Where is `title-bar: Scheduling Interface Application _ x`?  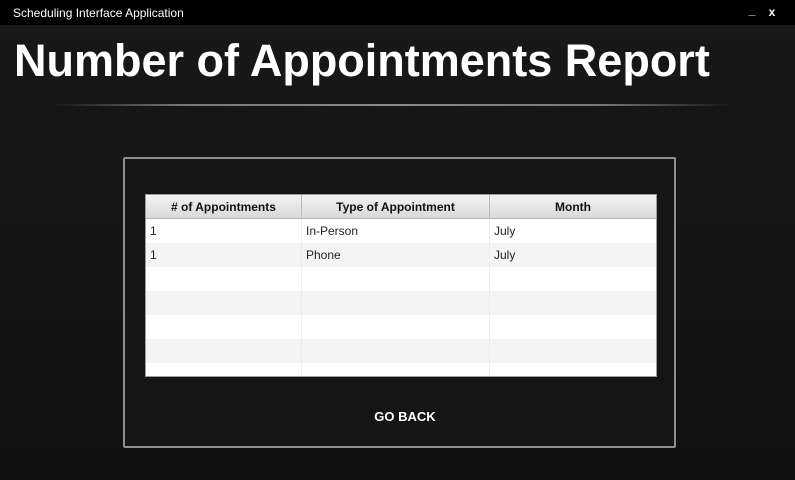 title-bar: Scheduling Interface Application _ x is located at coordinates (397, 12).